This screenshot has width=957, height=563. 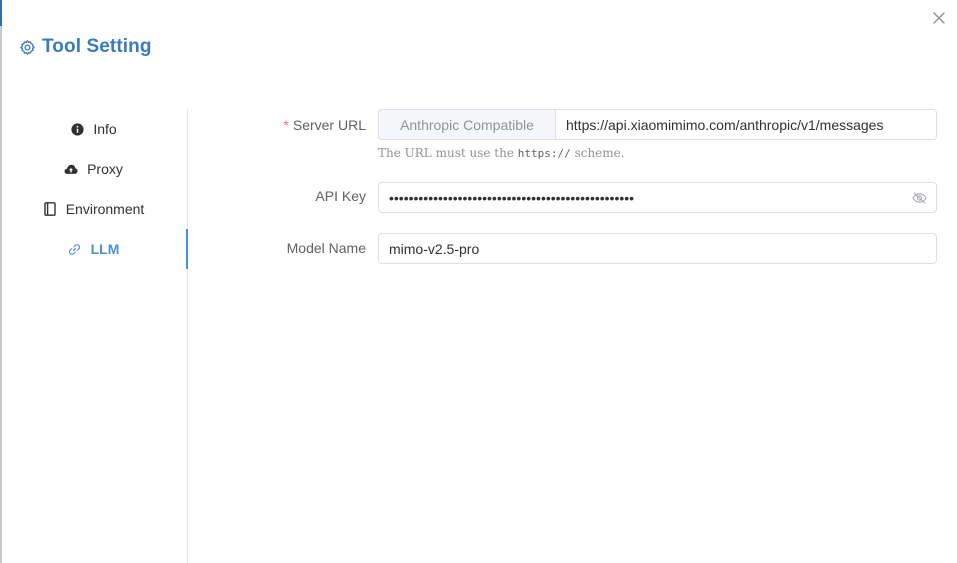 I want to click on toggle-visibility-button, so click(x=919, y=198).